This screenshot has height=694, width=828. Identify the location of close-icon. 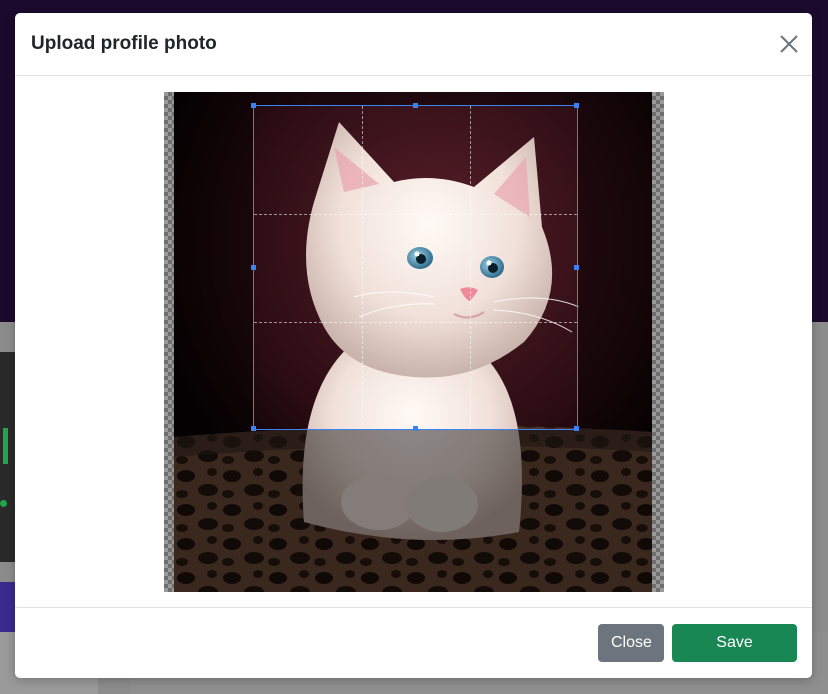
(789, 44).